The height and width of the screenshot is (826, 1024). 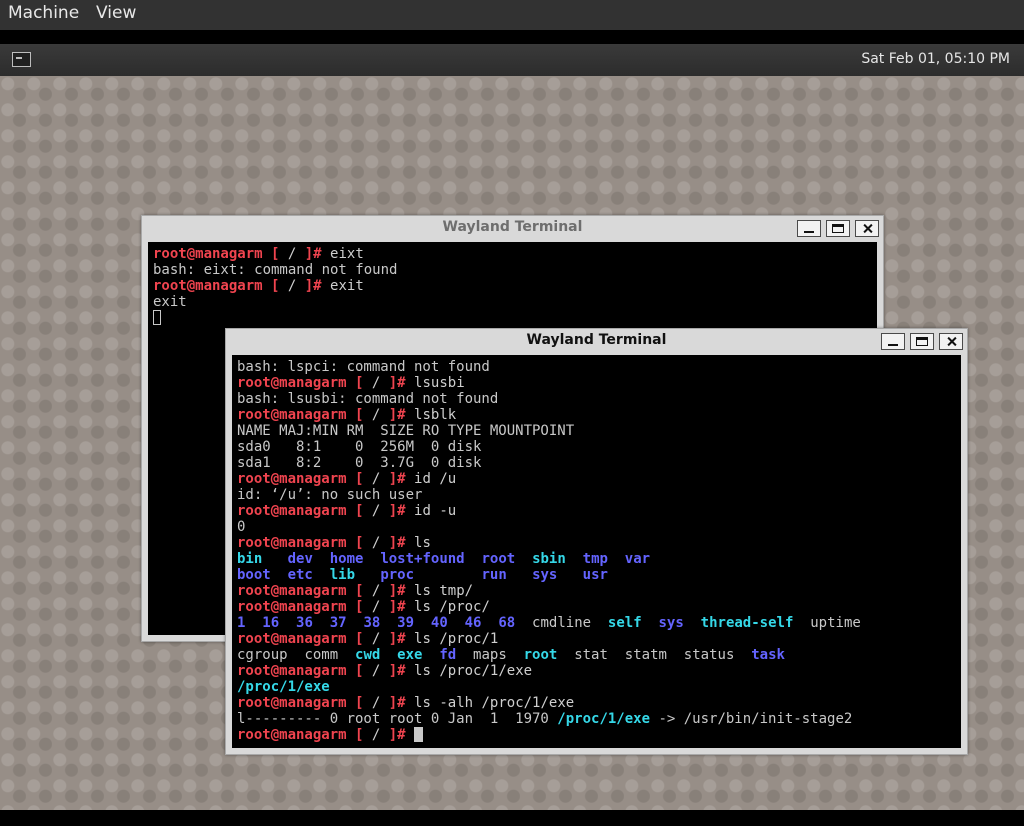 I want to click on terminal-line: root@managarm [ / ]# ls, so click(x=599, y=543).